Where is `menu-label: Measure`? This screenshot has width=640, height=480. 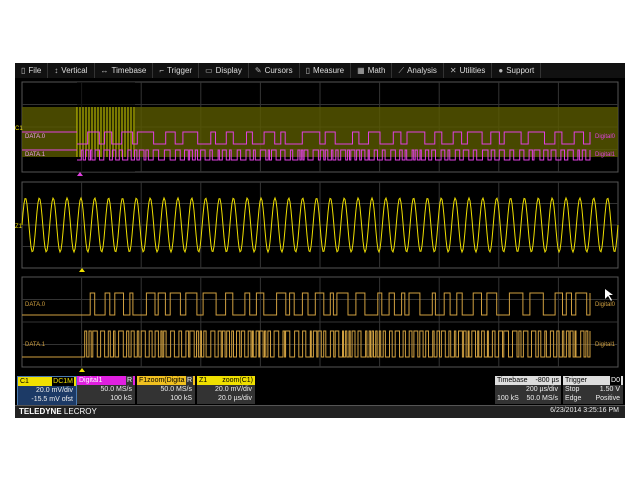 menu-label: Measure is located at coordinates (329, 70).